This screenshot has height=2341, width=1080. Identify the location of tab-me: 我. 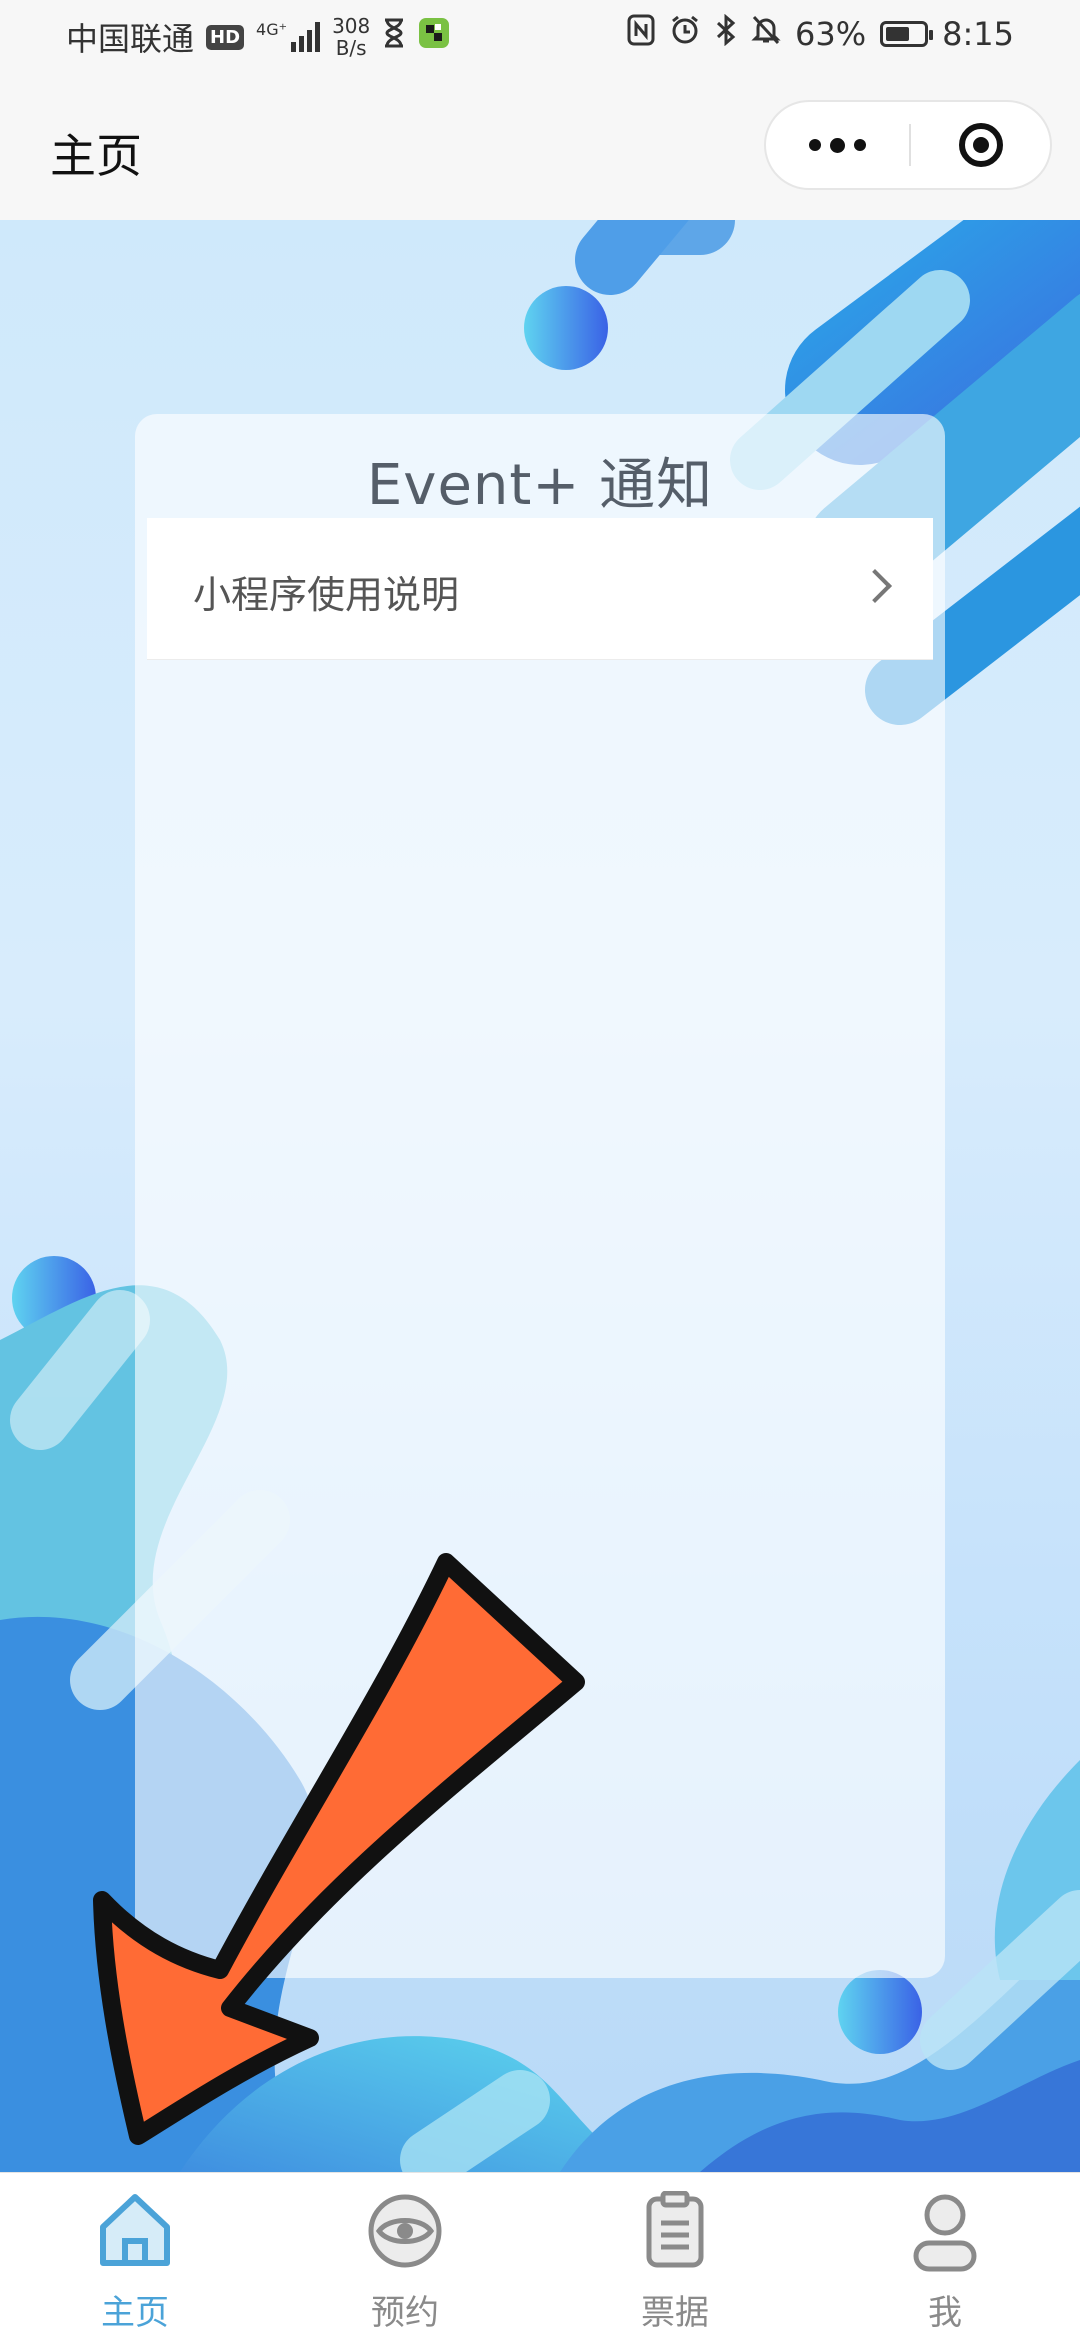
(945, 2257).